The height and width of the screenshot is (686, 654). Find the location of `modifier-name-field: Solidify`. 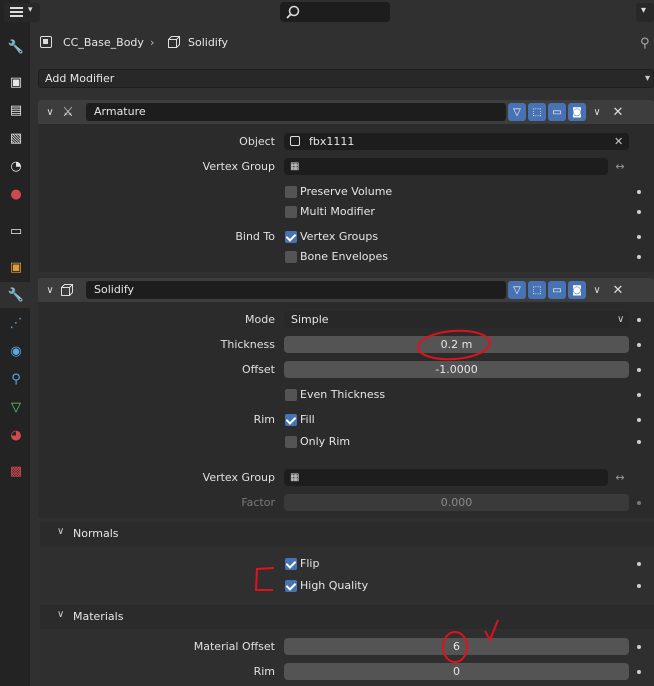

modifier-name-field: Solidify is located at coordinates (296, 290).